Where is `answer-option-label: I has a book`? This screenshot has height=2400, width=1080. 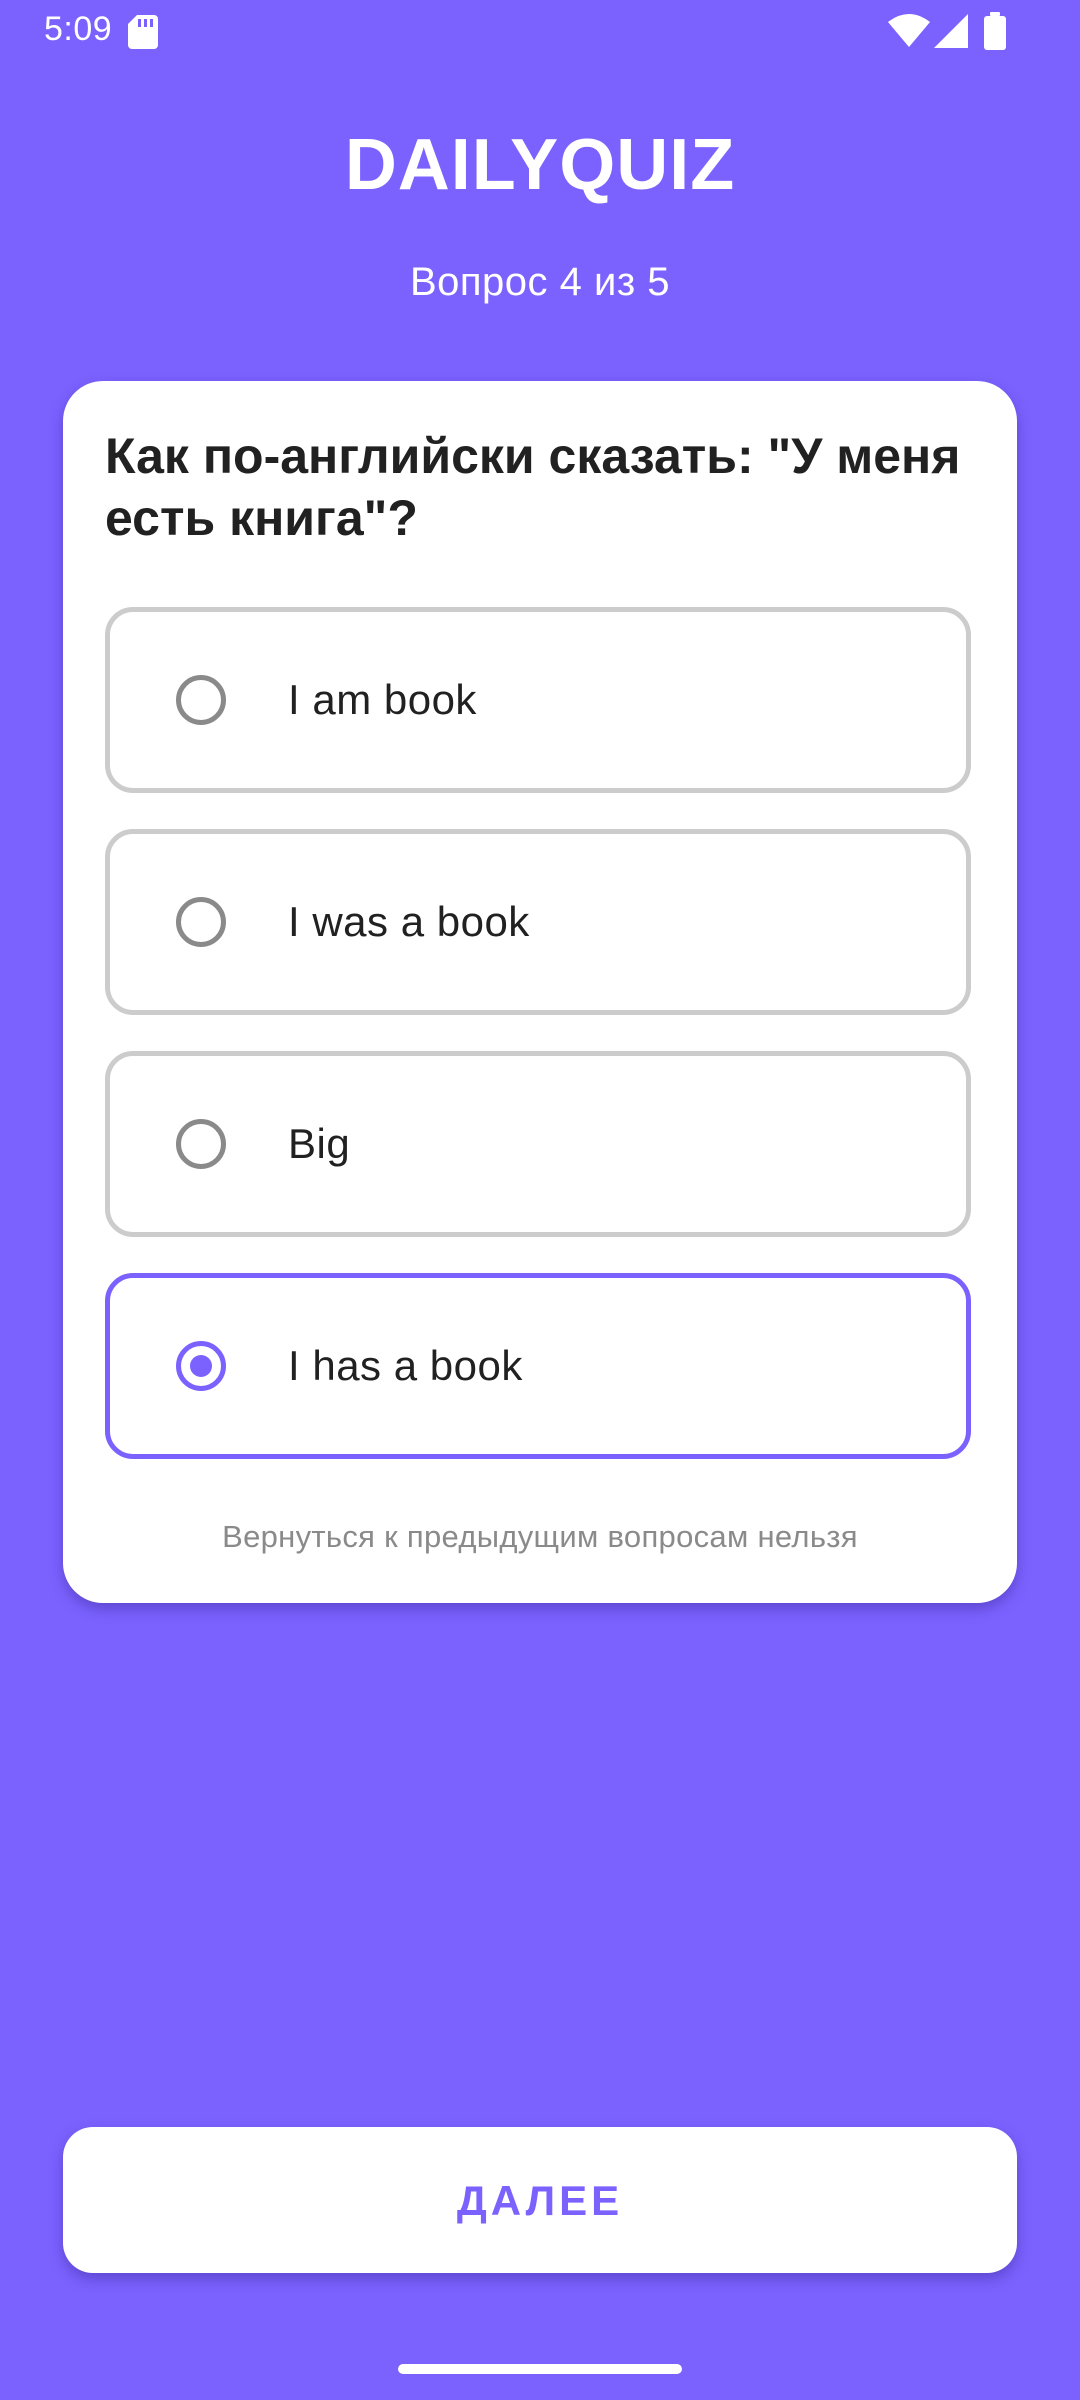 answer-option-label: I has a book is located at coordinates (405, 1365).